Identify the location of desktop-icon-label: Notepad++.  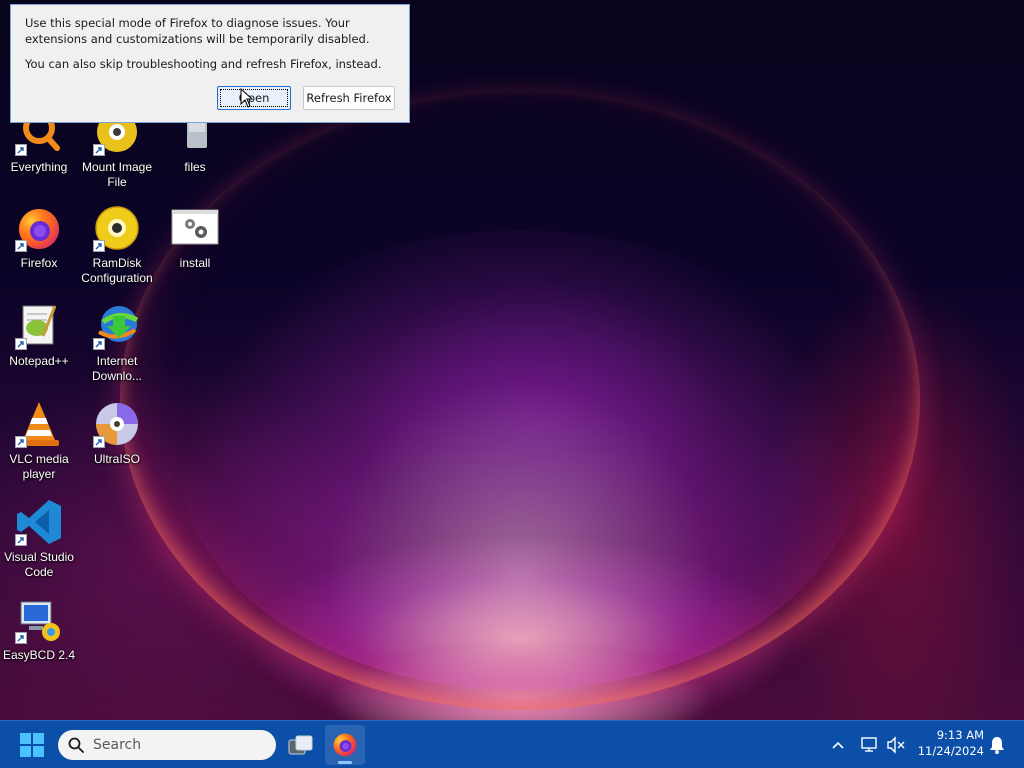
(39, 361).